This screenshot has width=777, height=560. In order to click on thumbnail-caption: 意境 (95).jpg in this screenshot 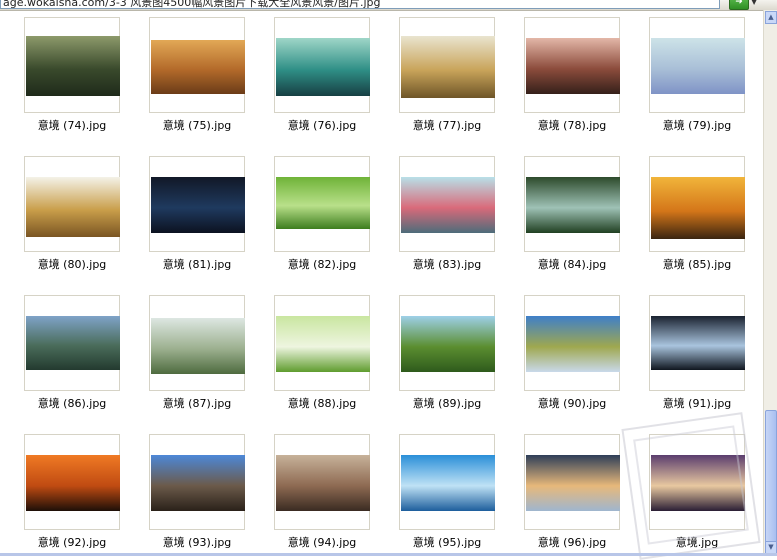, I will do `click(447, 542)`.